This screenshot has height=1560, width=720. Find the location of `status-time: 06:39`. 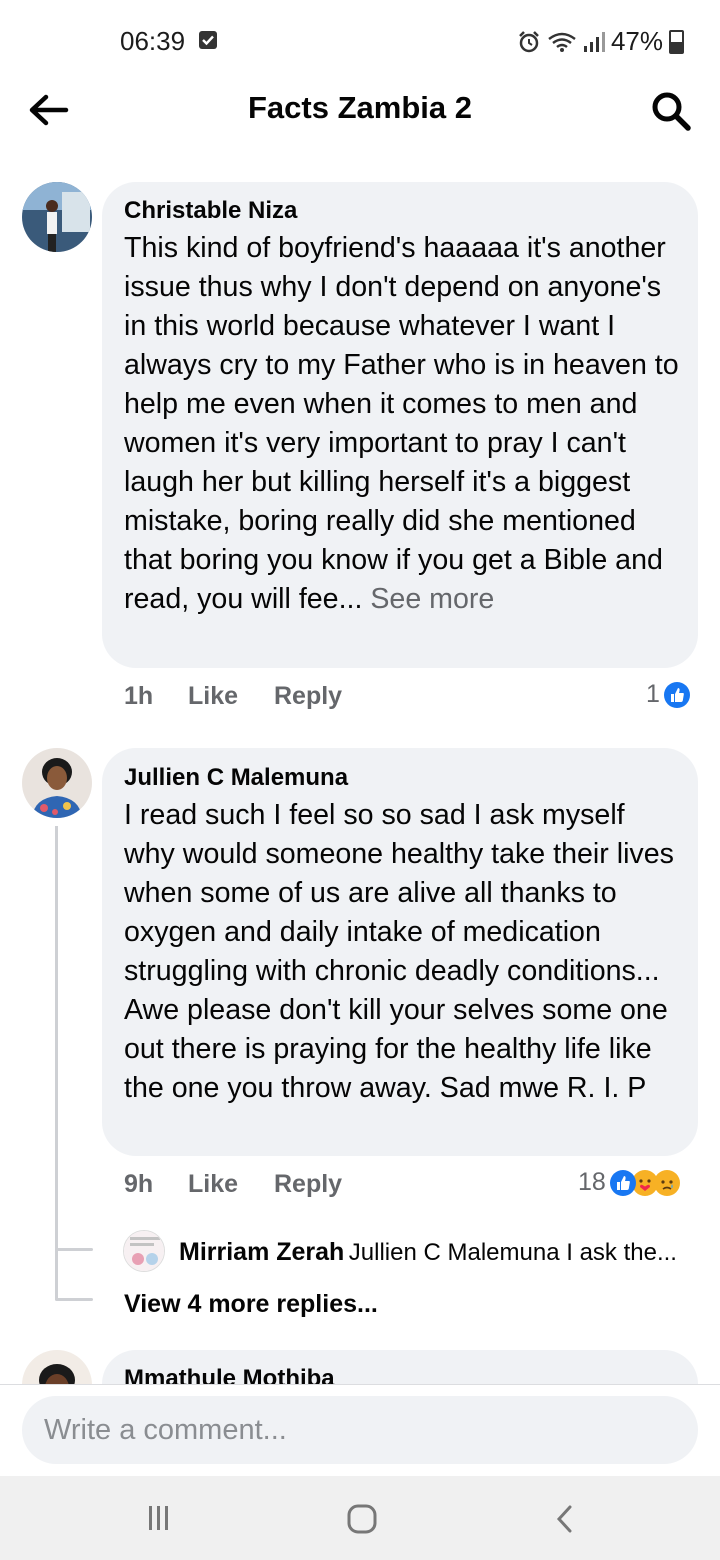

status-time: 06:39 is located at coordinates (153, 41).